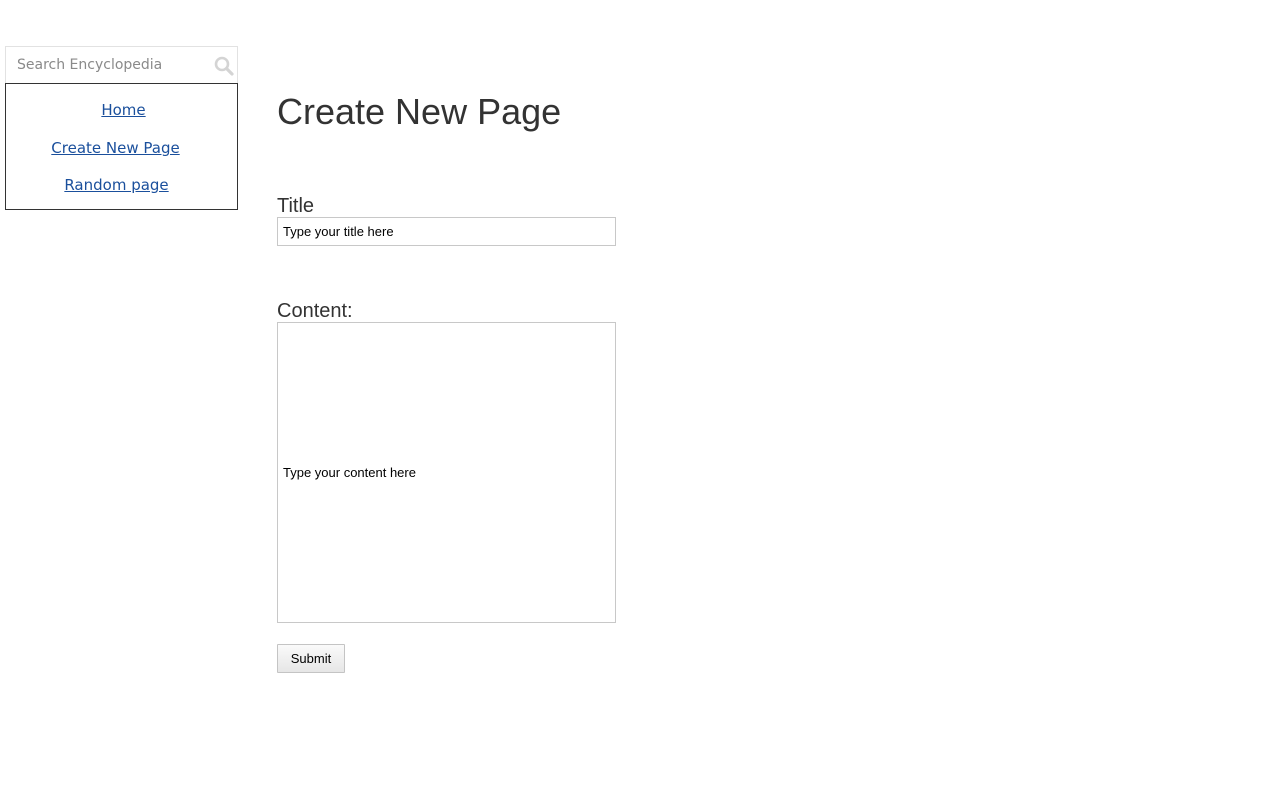  I want to click on search-input, so click(106, 65).